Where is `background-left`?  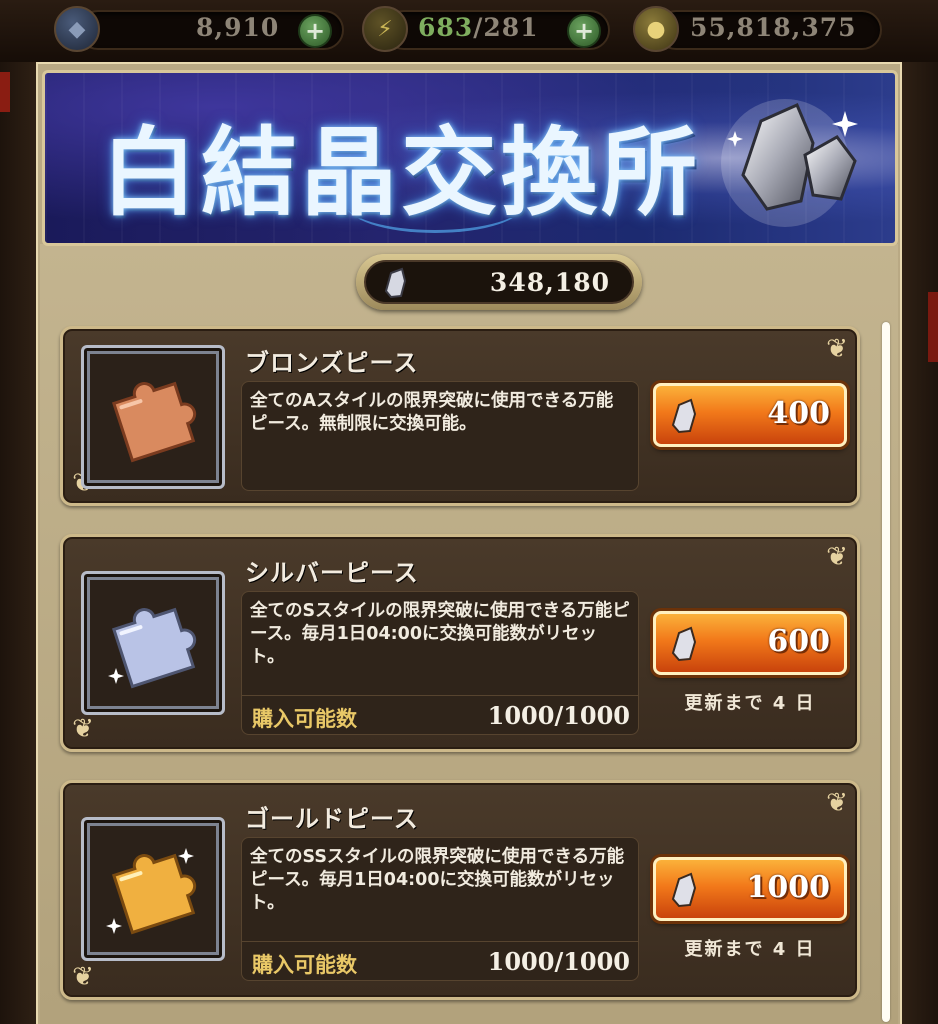 background-left is located at coordinates (18, 543).